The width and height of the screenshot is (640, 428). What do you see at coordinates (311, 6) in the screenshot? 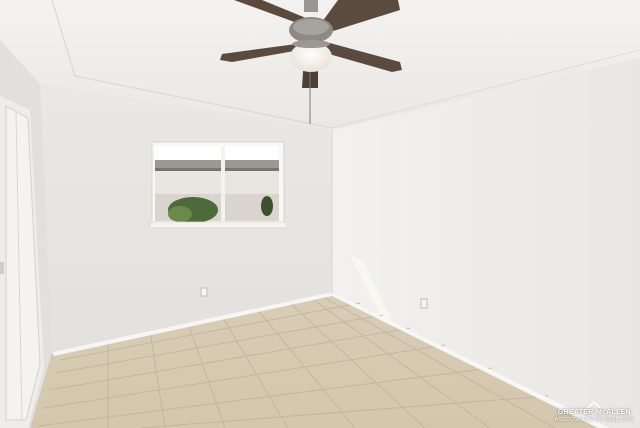
I see `fan-downrod` at bounding box center [311, 6].